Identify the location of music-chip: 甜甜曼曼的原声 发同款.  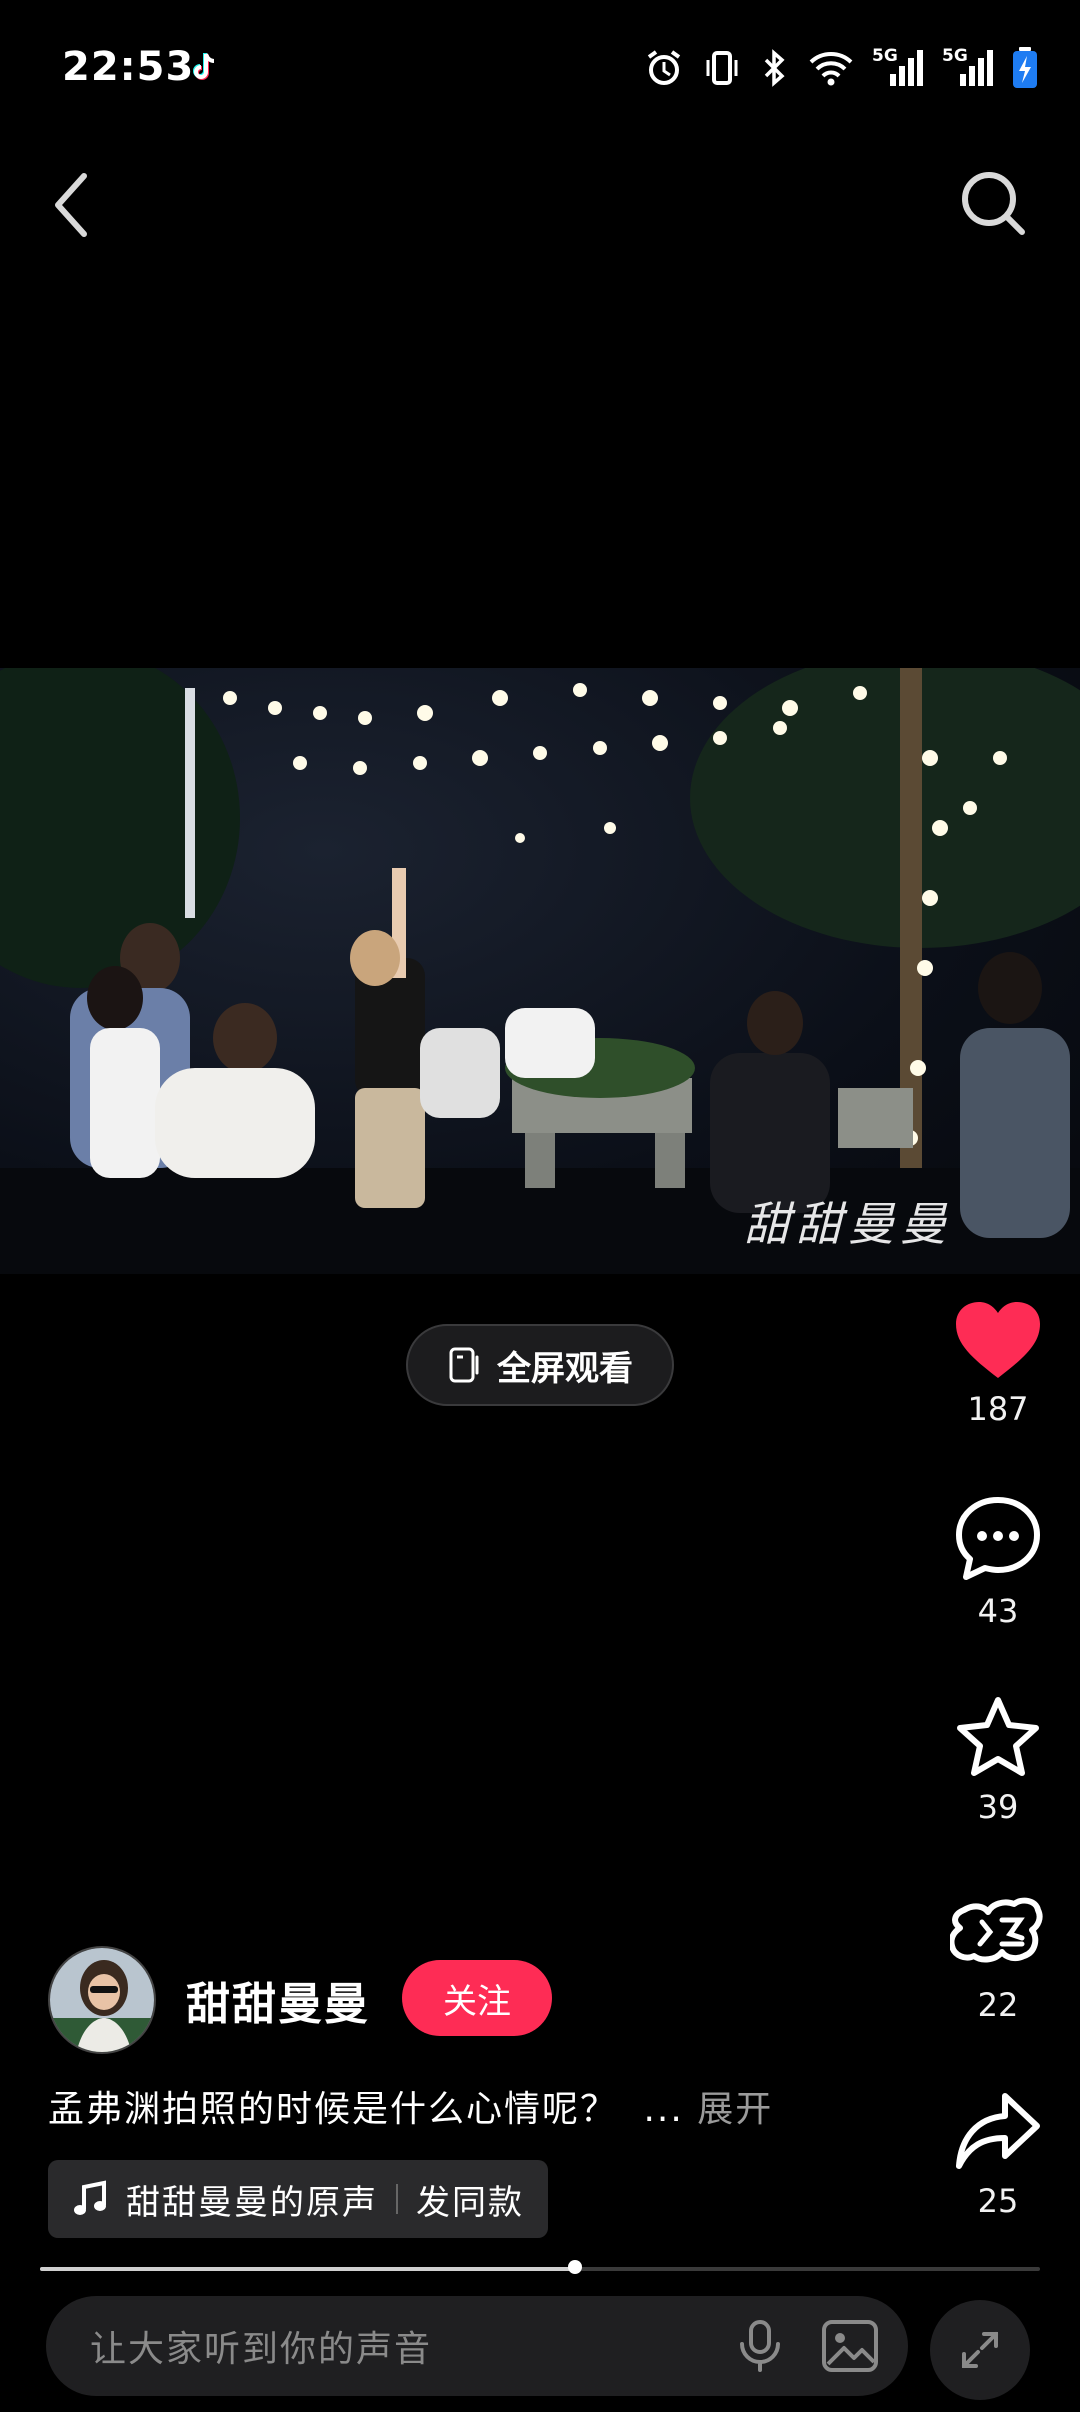
(298, 2199).